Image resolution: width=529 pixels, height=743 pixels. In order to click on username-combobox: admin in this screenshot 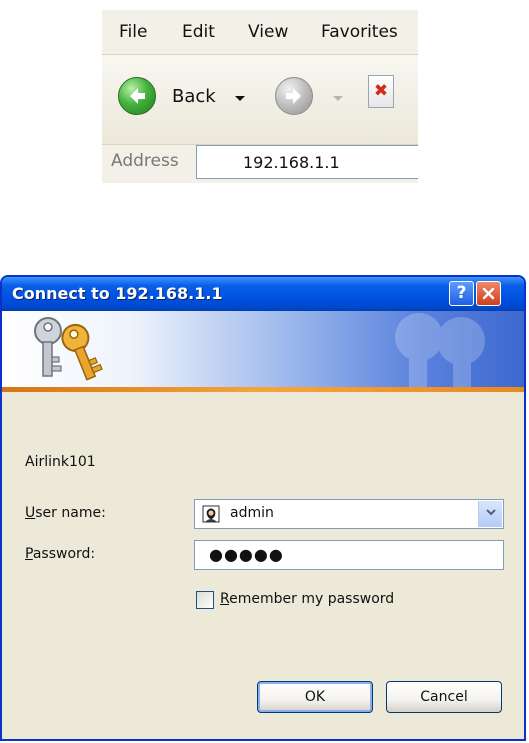, I will do `click(349, 514)`.